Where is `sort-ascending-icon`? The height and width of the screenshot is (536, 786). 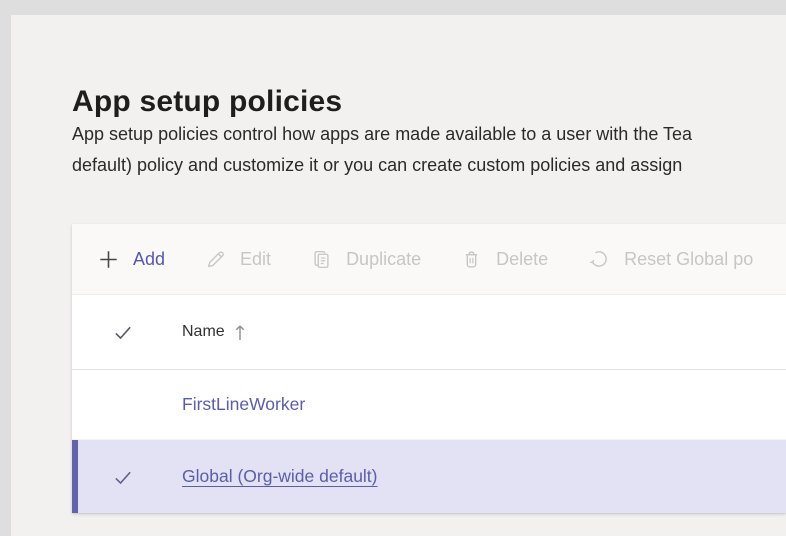
sort-ascending-icon is located at coordinates (240, 332).